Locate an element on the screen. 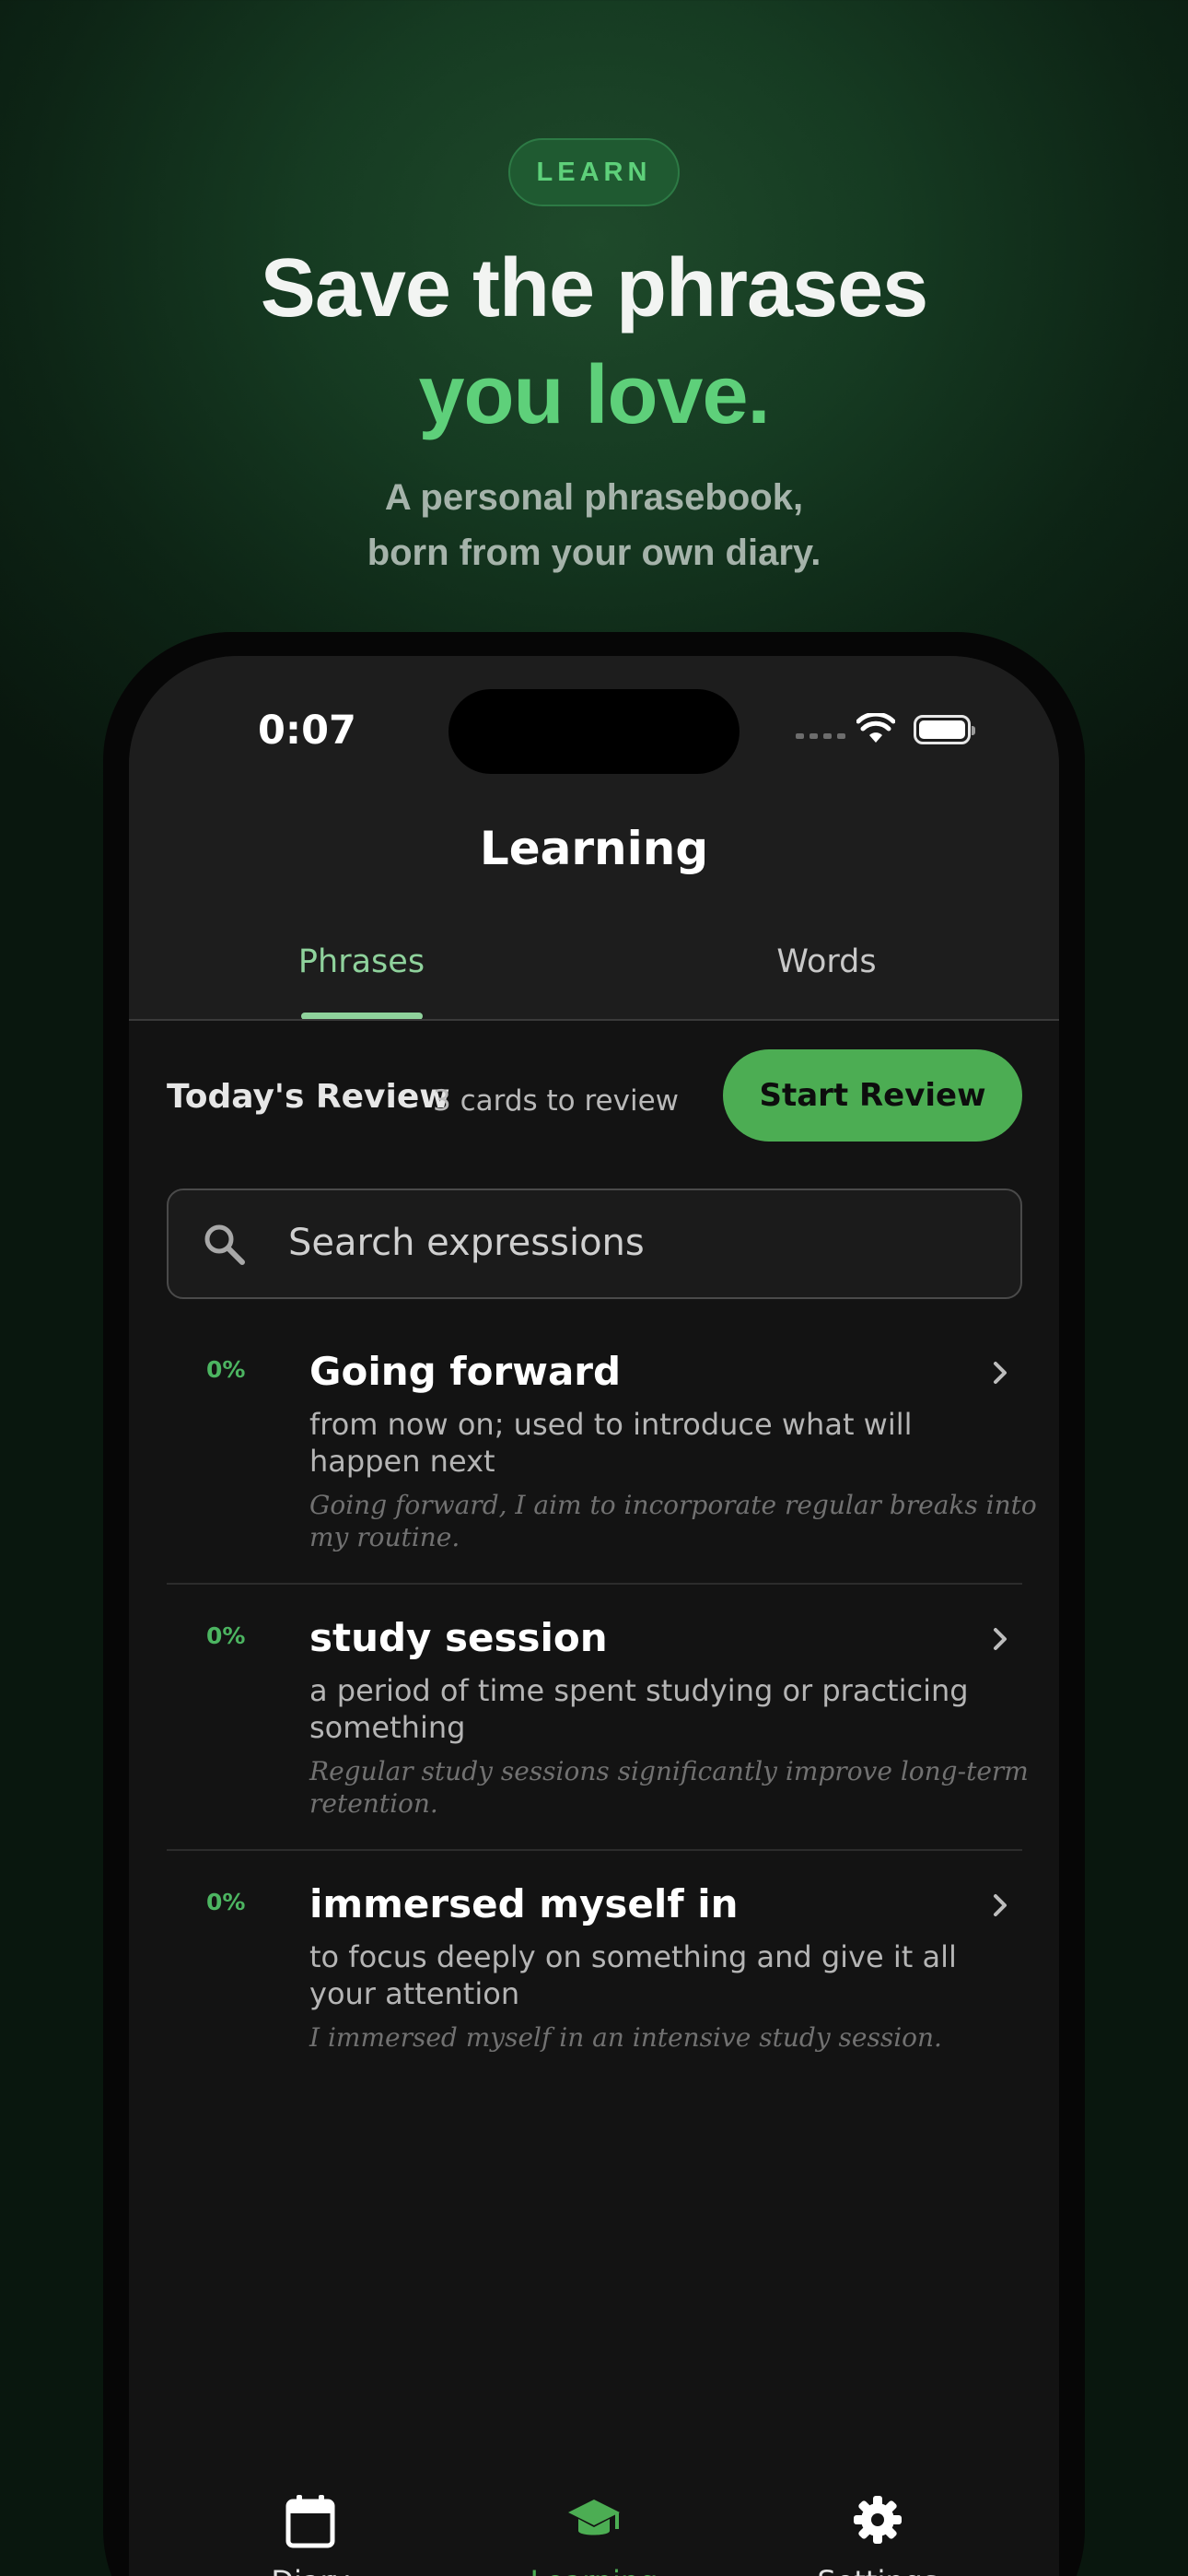 The image size is (1188, 2576). status-time: 0:07 is located at coordinates (307, 731).